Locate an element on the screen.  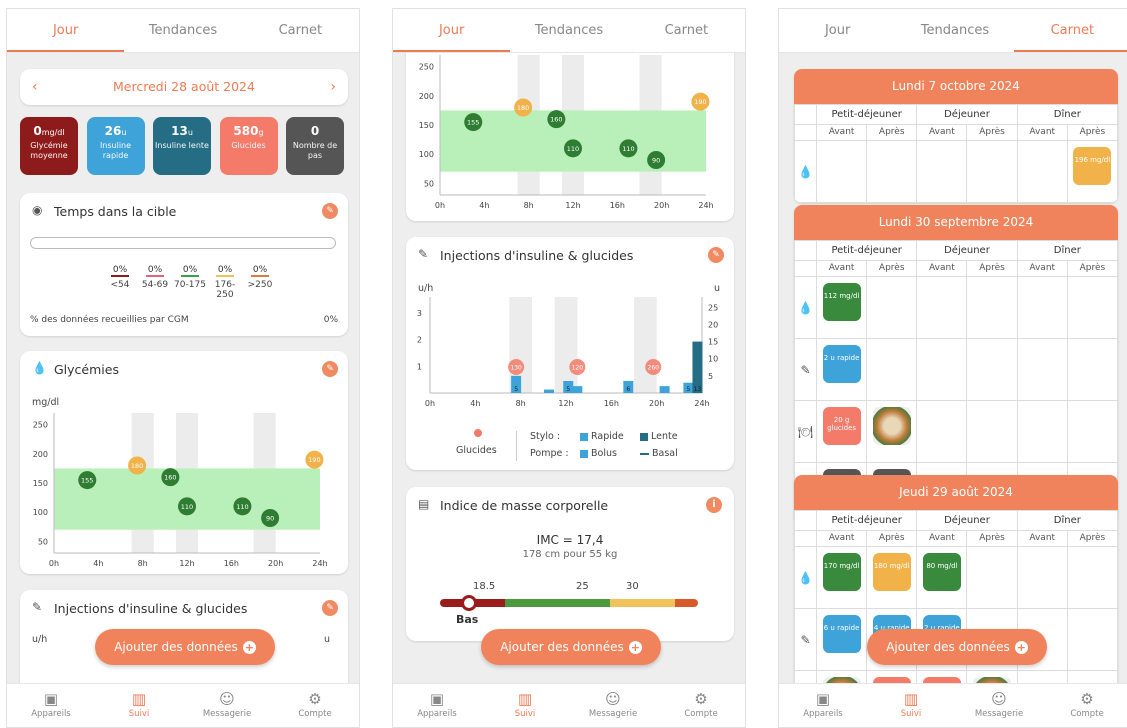
log-cell: 20 g glucides is located at coordinates (841, 431).